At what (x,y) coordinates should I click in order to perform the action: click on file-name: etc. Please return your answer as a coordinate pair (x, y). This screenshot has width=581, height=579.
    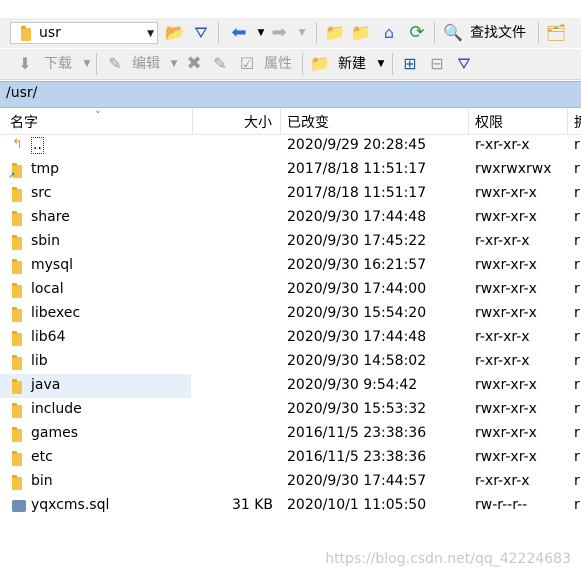
    Looking at the image, I should click on (42, 457).